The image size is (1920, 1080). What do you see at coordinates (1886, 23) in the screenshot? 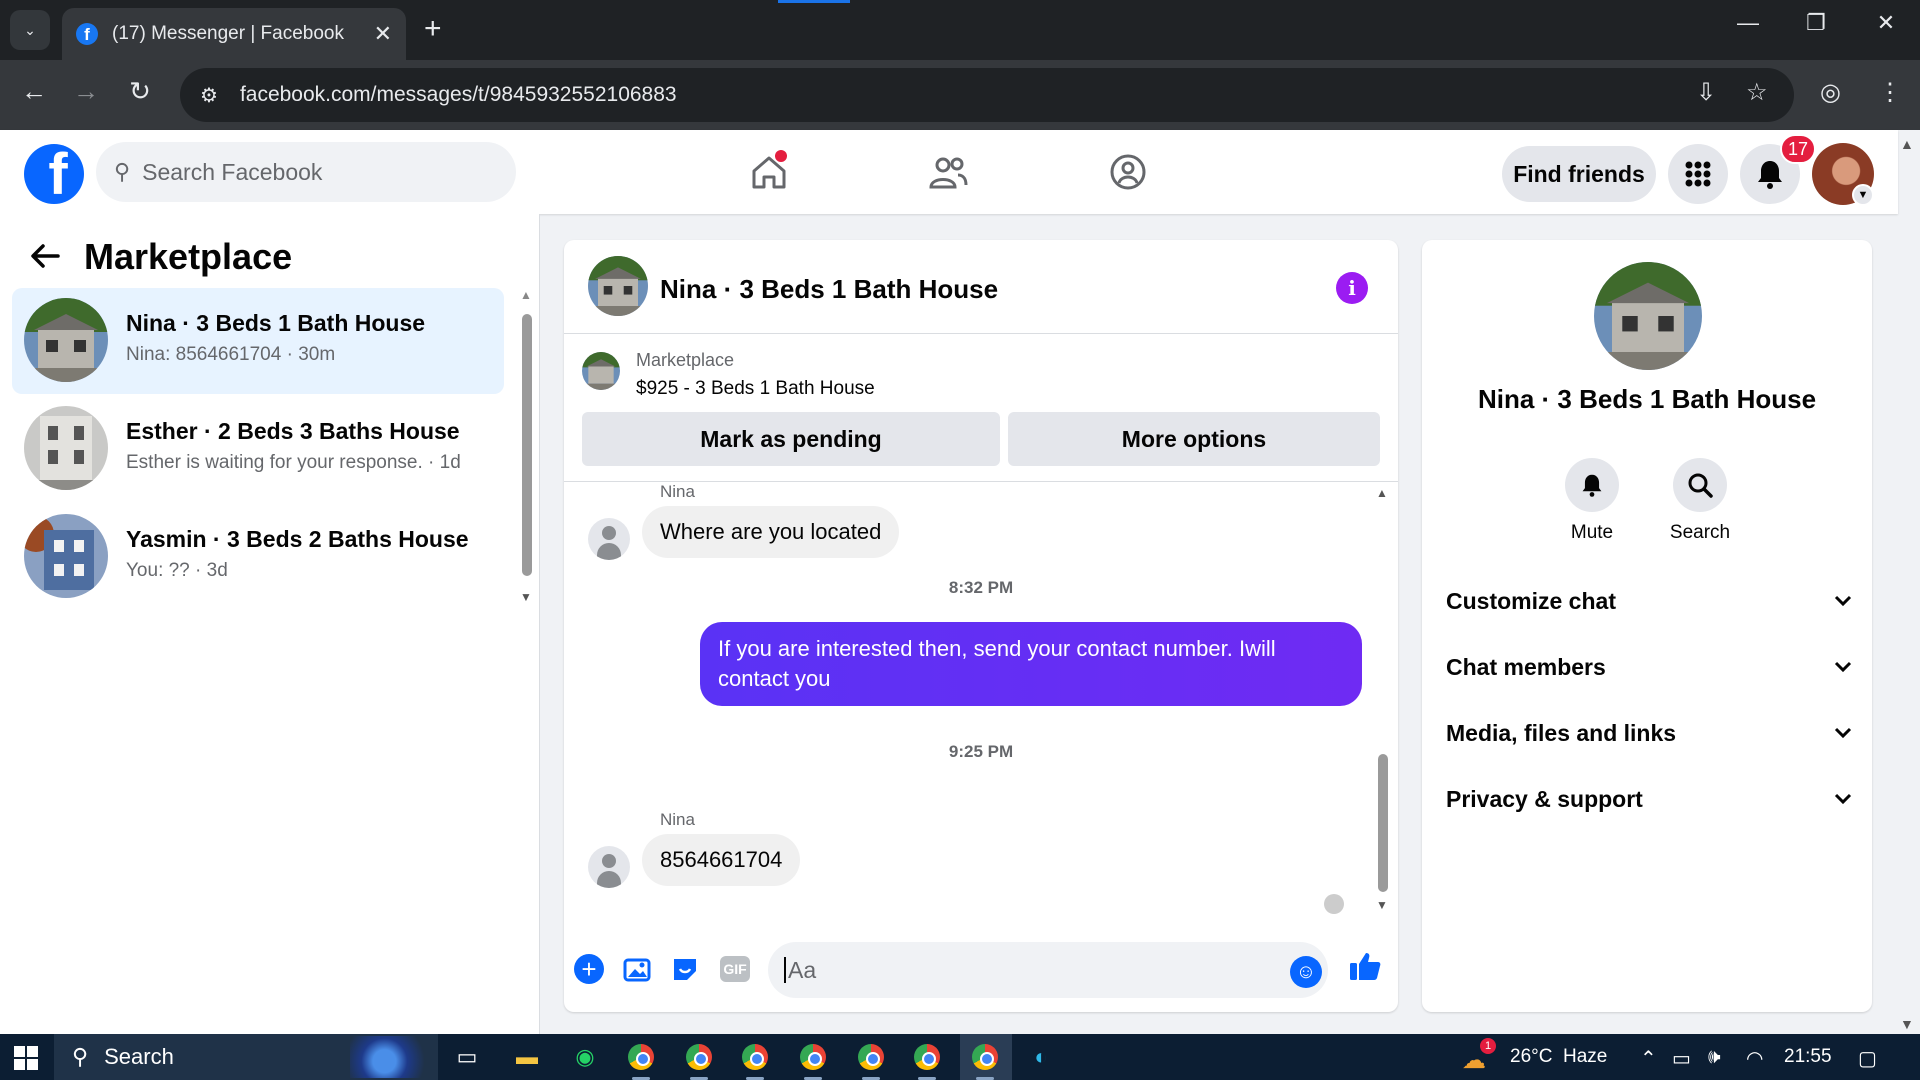
I see `close-window-icon: ✕` at bounding box center [1886, 23].